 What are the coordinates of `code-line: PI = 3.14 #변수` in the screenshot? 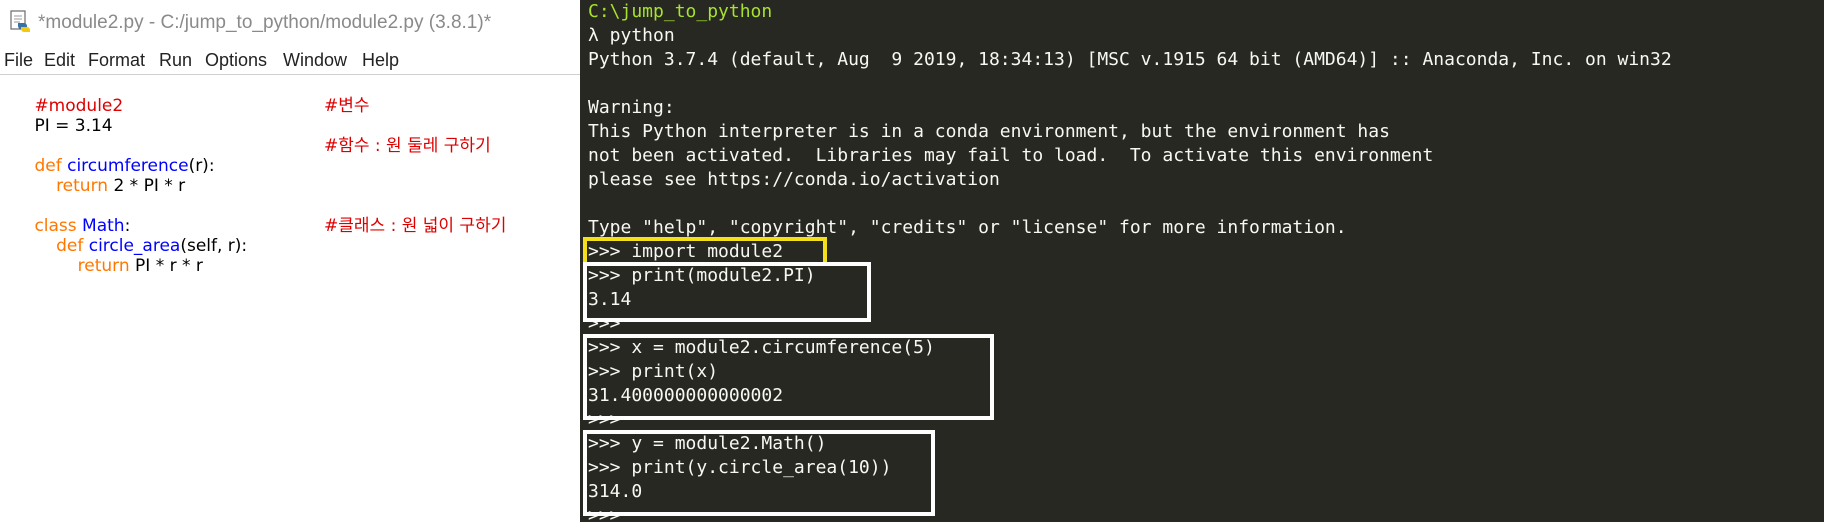 It's located at (290, 116).